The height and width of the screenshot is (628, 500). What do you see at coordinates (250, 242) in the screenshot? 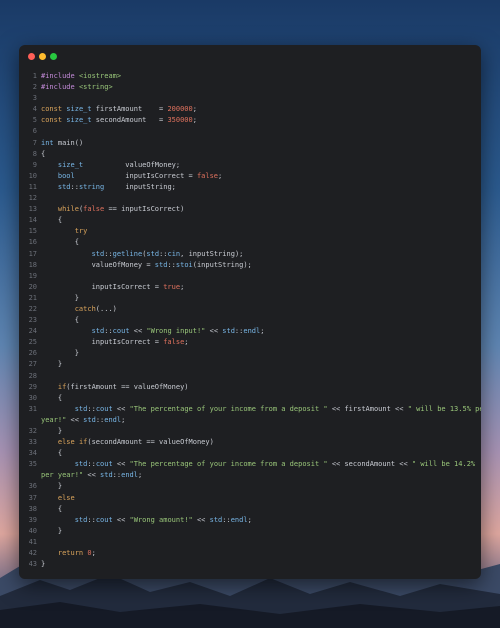
I see `code-line: 16 {` at bounding box center [250, 242].